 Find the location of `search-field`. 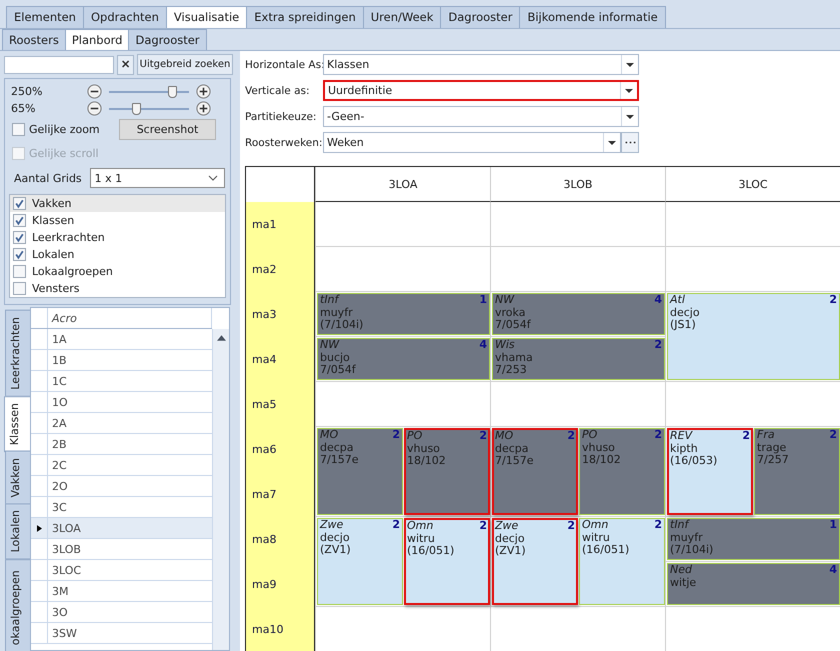

search-field is located at coordinates (59, 65).